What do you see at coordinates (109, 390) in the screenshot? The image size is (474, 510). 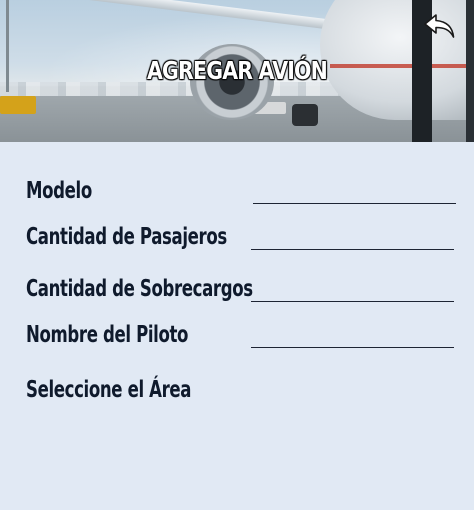 I see `select-area-label: Seleccione el Área` at bounding box center [109, 390].